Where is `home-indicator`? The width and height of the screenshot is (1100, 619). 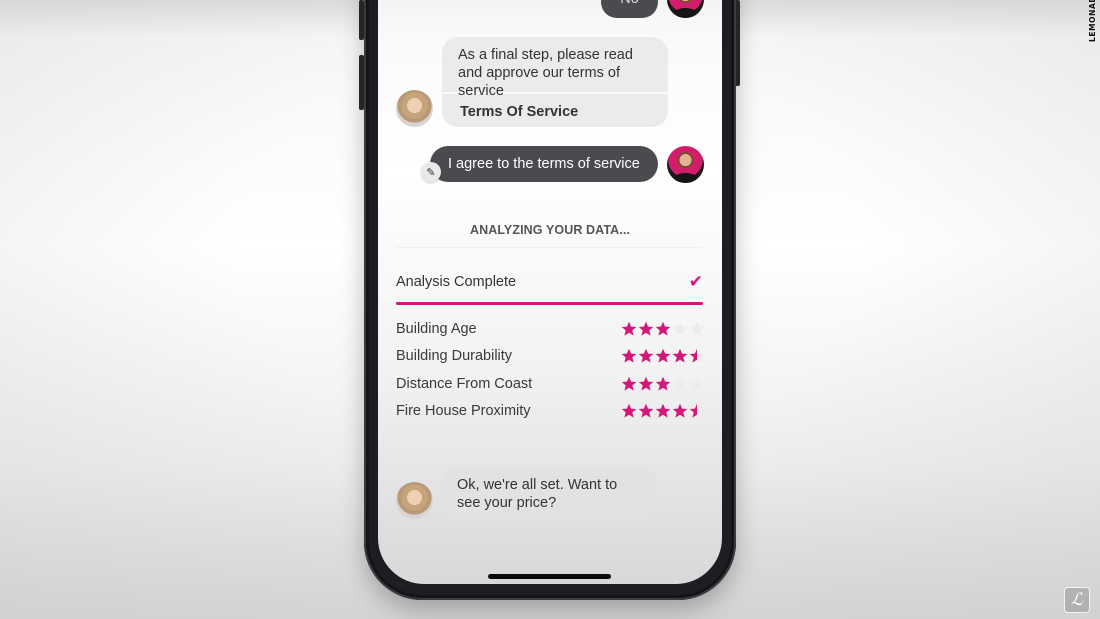
home-indicator is located at coordinates (549, 576).